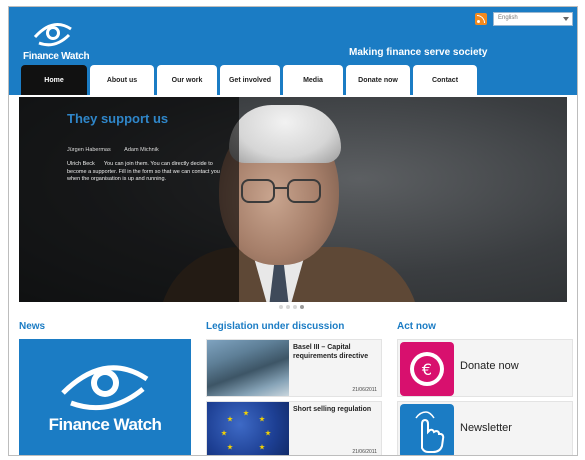  Describe the element at coordinates (566, 19) in the screenshot. I see `chevron-down-icon` at that location.